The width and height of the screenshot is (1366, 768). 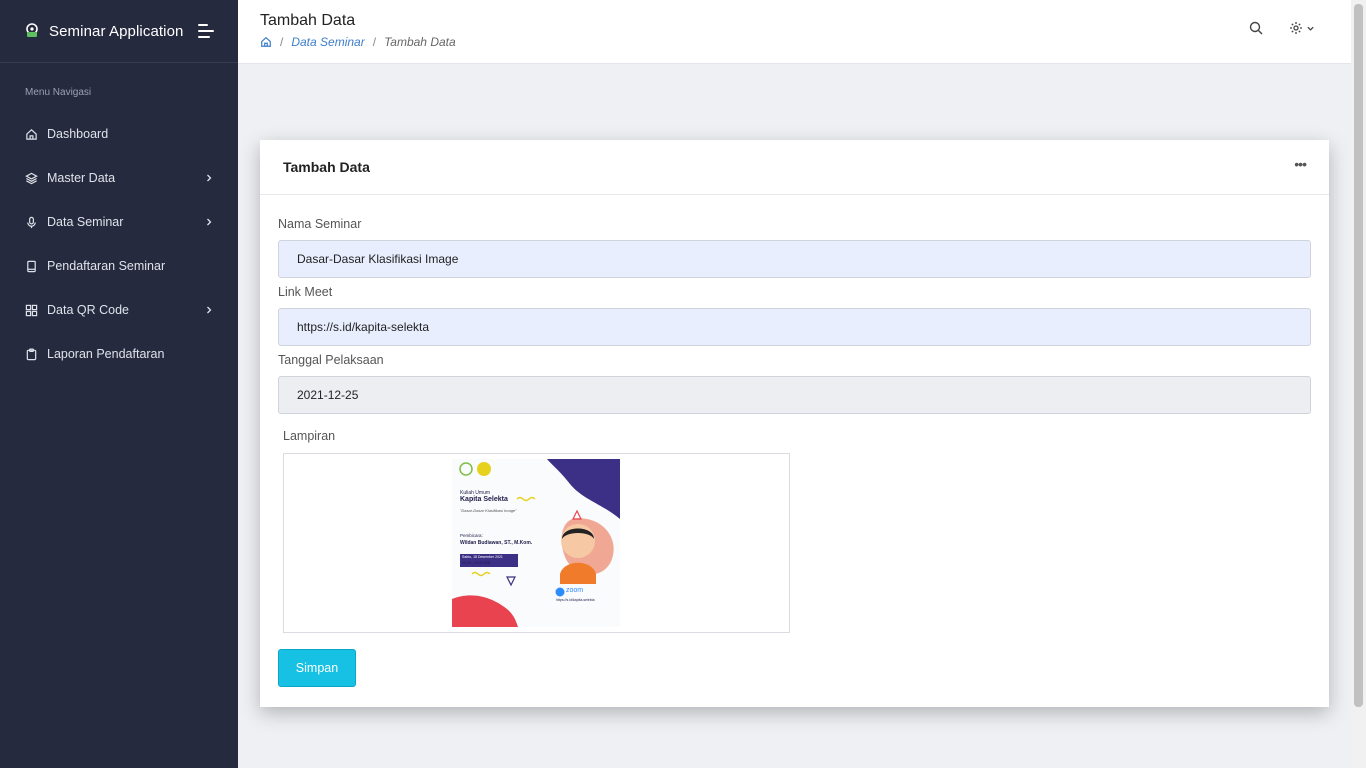 I want to click on sidebar-item-data-seminar: Data Seminar, so click(x=119, y=222).